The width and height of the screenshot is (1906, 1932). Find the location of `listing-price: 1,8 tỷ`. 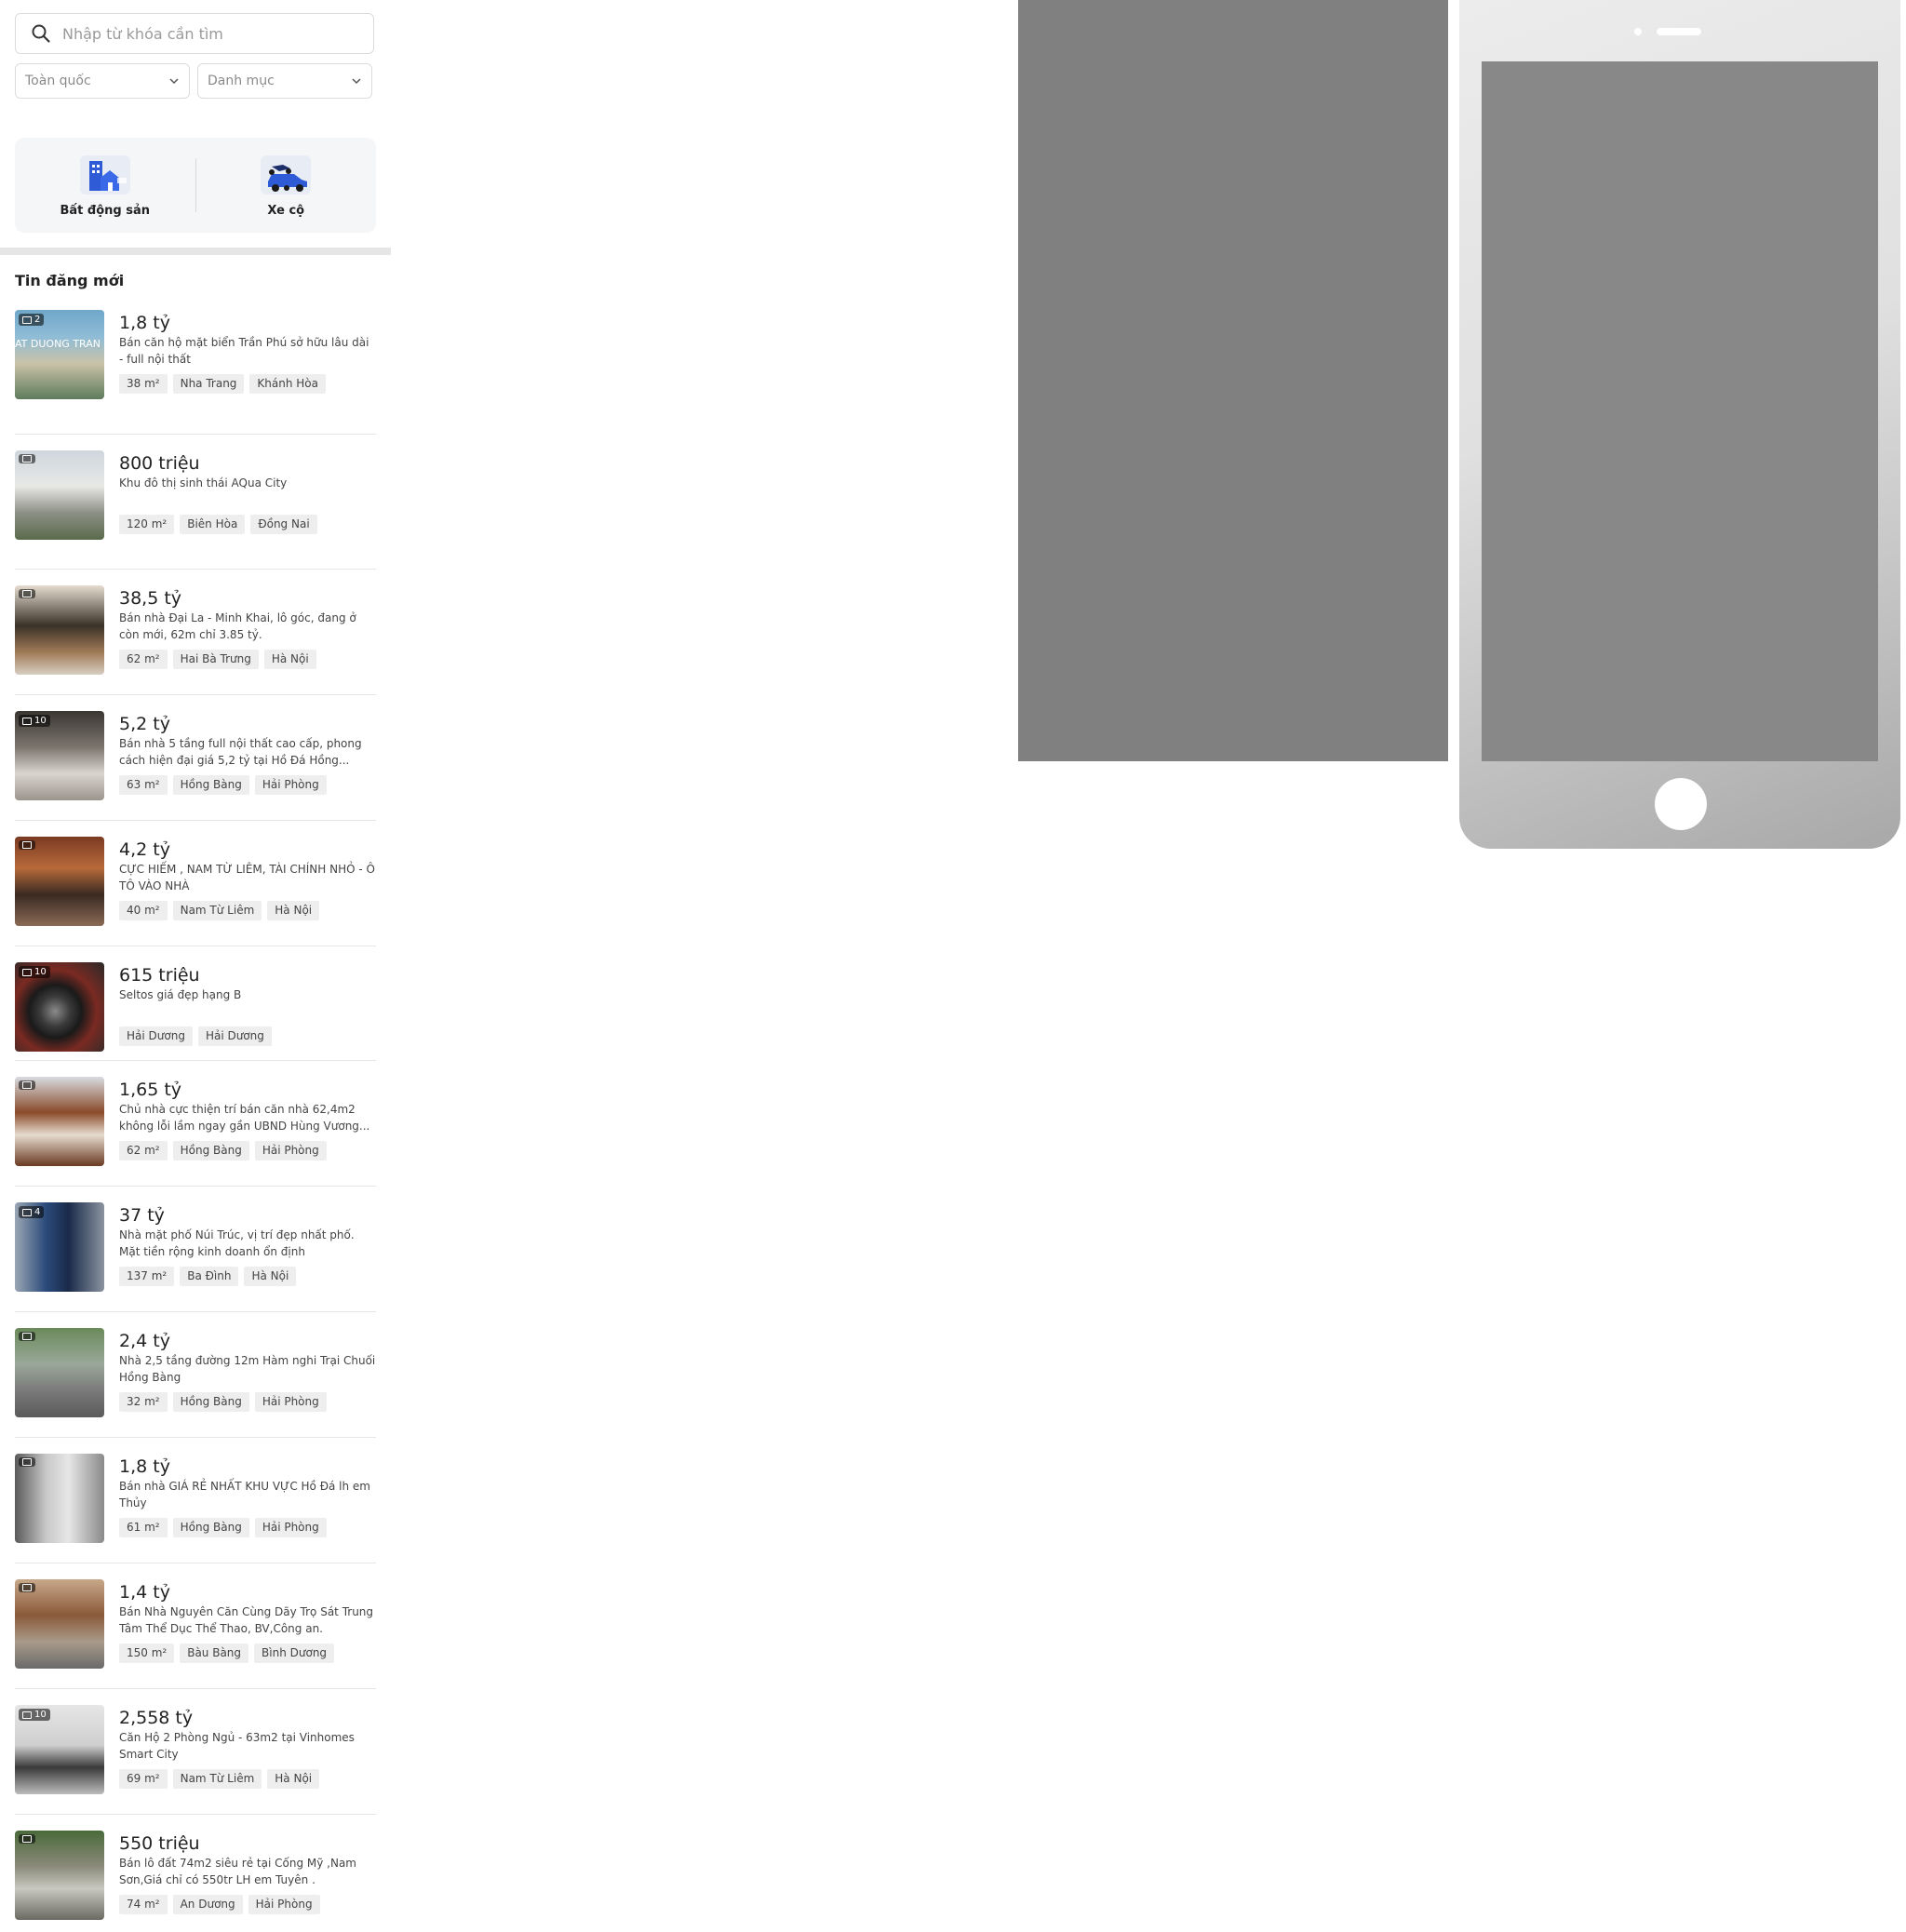

listing-price: 1,8 tỷ is located at coordinates (144, 1466).